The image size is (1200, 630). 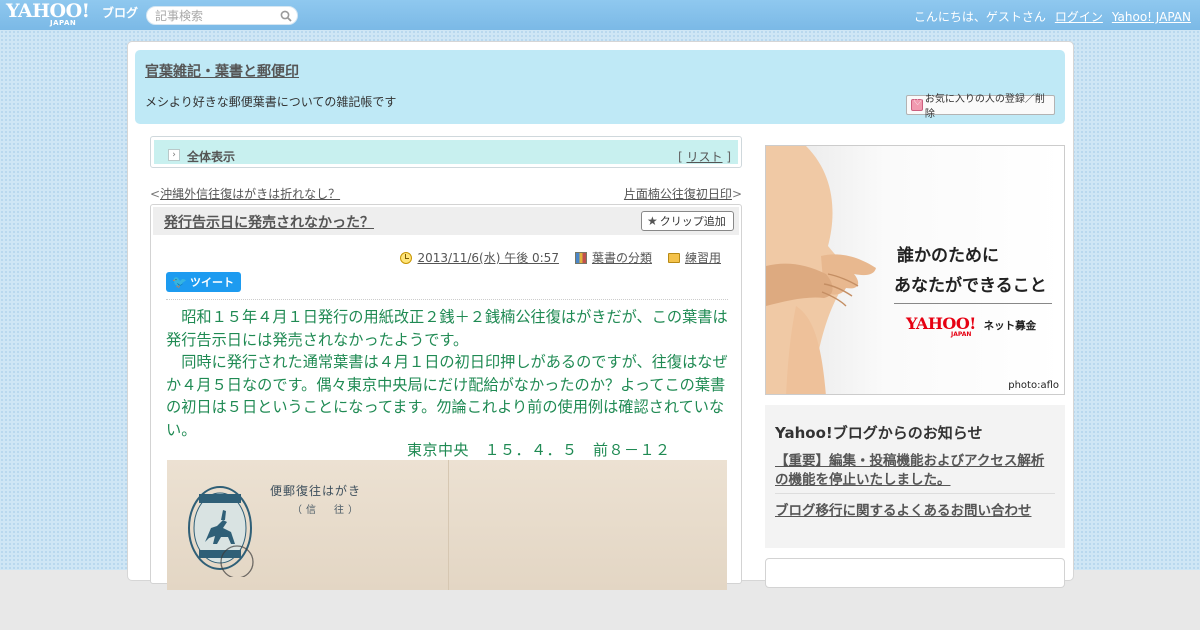 I want to click on notice-title: Yahoo!ブログからのお知らせ, so click(x=879, y=433).